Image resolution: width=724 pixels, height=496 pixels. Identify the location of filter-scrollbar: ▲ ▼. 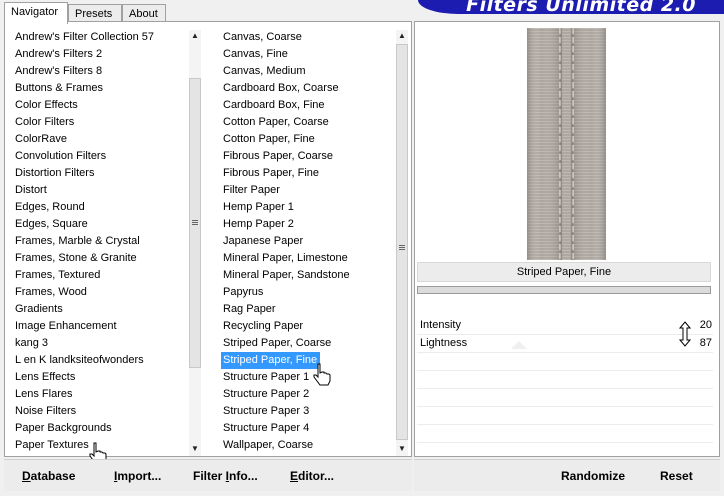
(402, 243).